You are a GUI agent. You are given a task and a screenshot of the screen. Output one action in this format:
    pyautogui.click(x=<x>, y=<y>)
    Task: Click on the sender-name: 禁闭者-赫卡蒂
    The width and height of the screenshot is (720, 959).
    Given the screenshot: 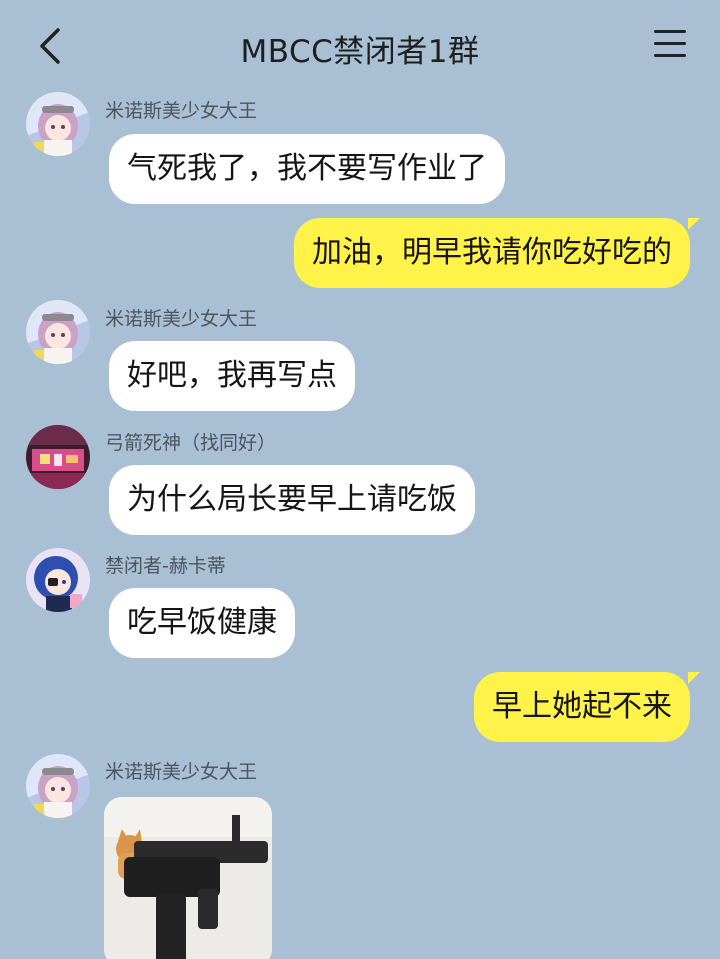 What is the action you would take?
    pyautogui.click(x=165, y=566)
    